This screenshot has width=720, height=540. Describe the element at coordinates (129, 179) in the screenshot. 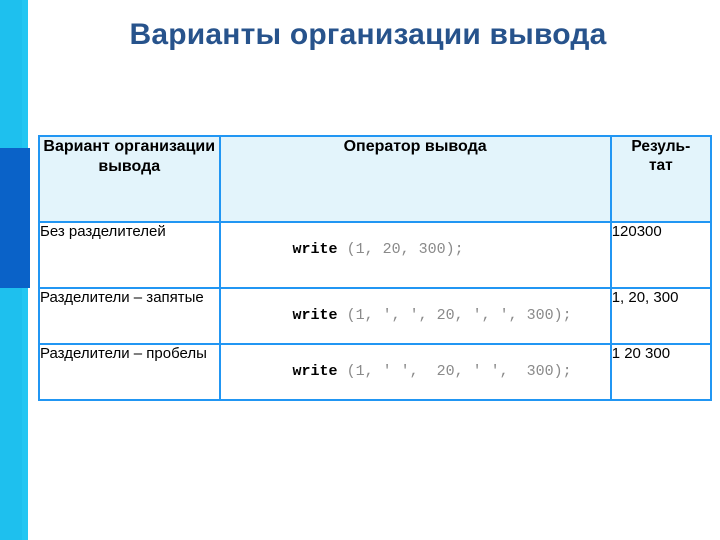

I see `column-header-variant: Вариант организации вывода` at that location.